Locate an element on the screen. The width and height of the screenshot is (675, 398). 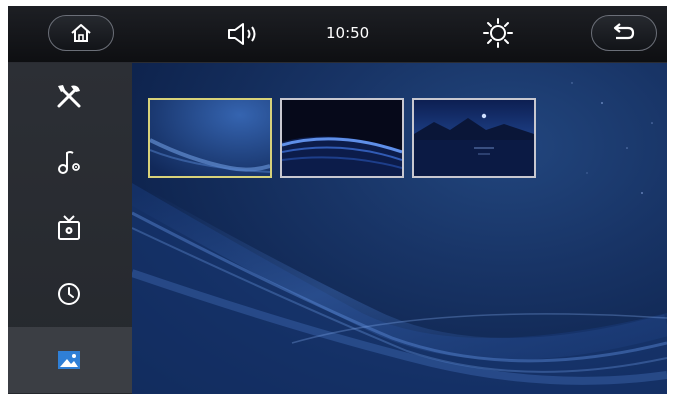
sidebar-item-wallpaper is located at coordinates (70, 360).